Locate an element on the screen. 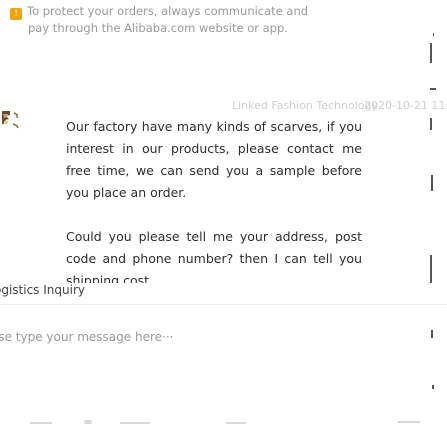 The image size is (447, 436). more-icon is located at coordinates (236, 423).